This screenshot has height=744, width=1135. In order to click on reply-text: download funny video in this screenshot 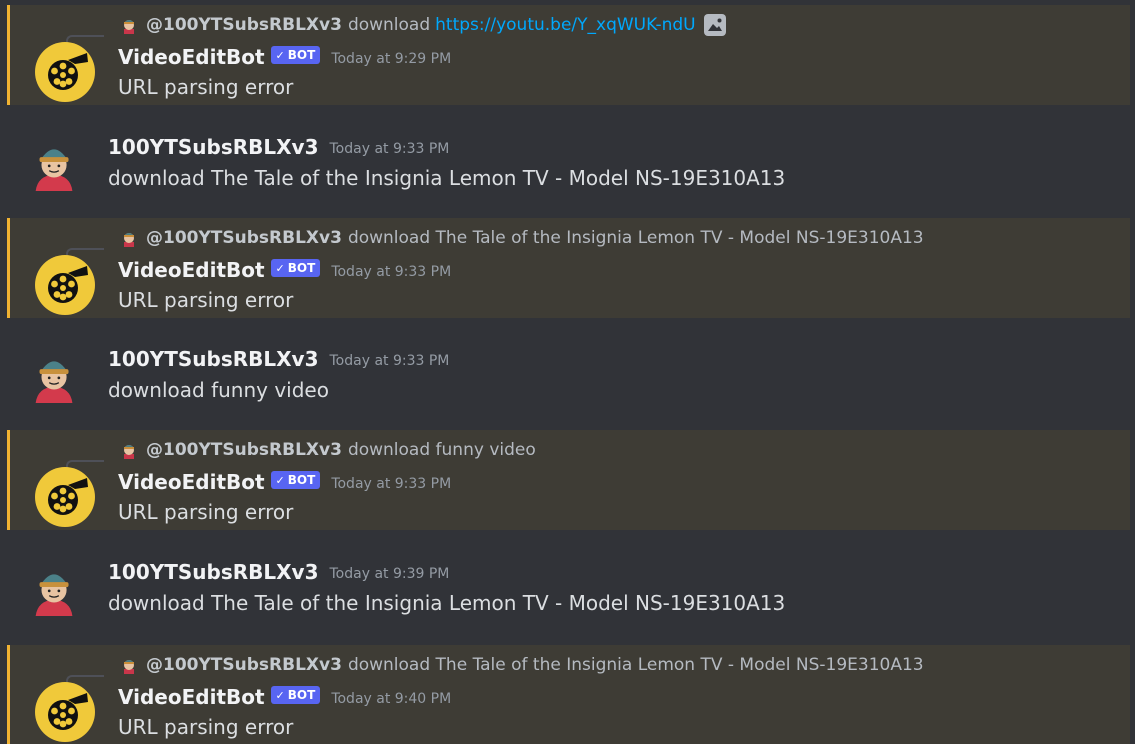, I will do `click(441, 450)`.